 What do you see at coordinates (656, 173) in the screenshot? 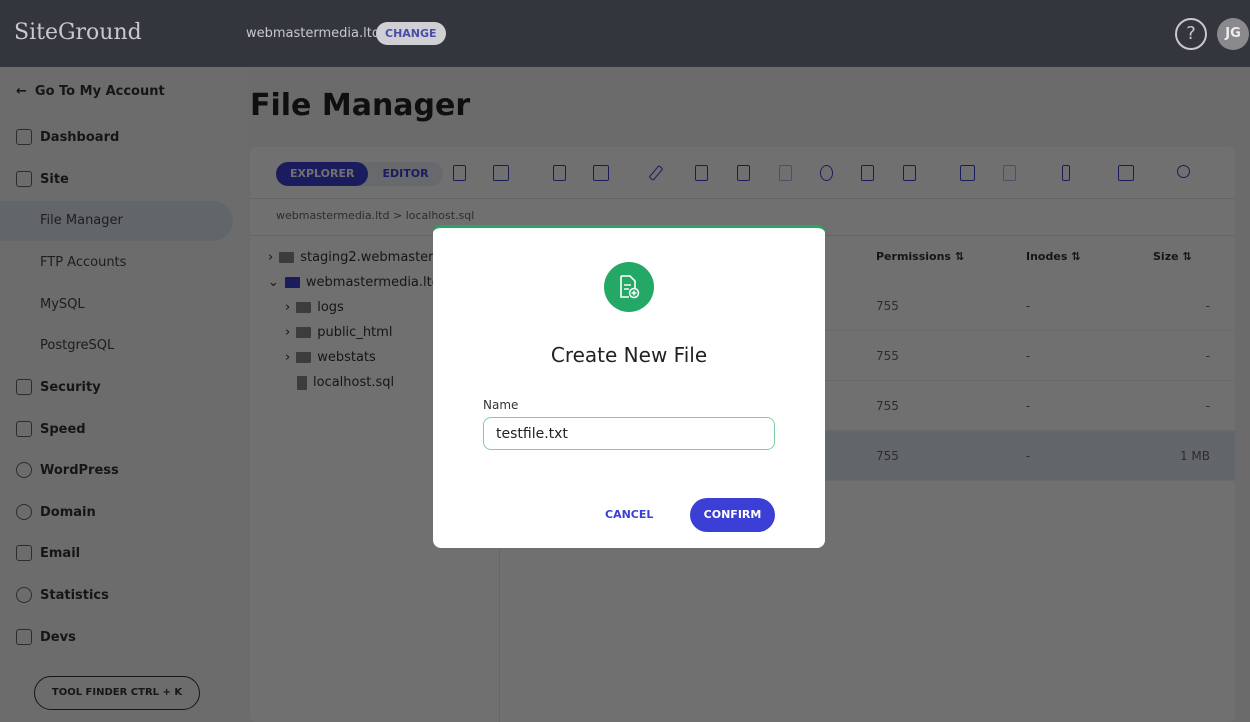
I see `edit-icon` at bounding box center [656, 173].